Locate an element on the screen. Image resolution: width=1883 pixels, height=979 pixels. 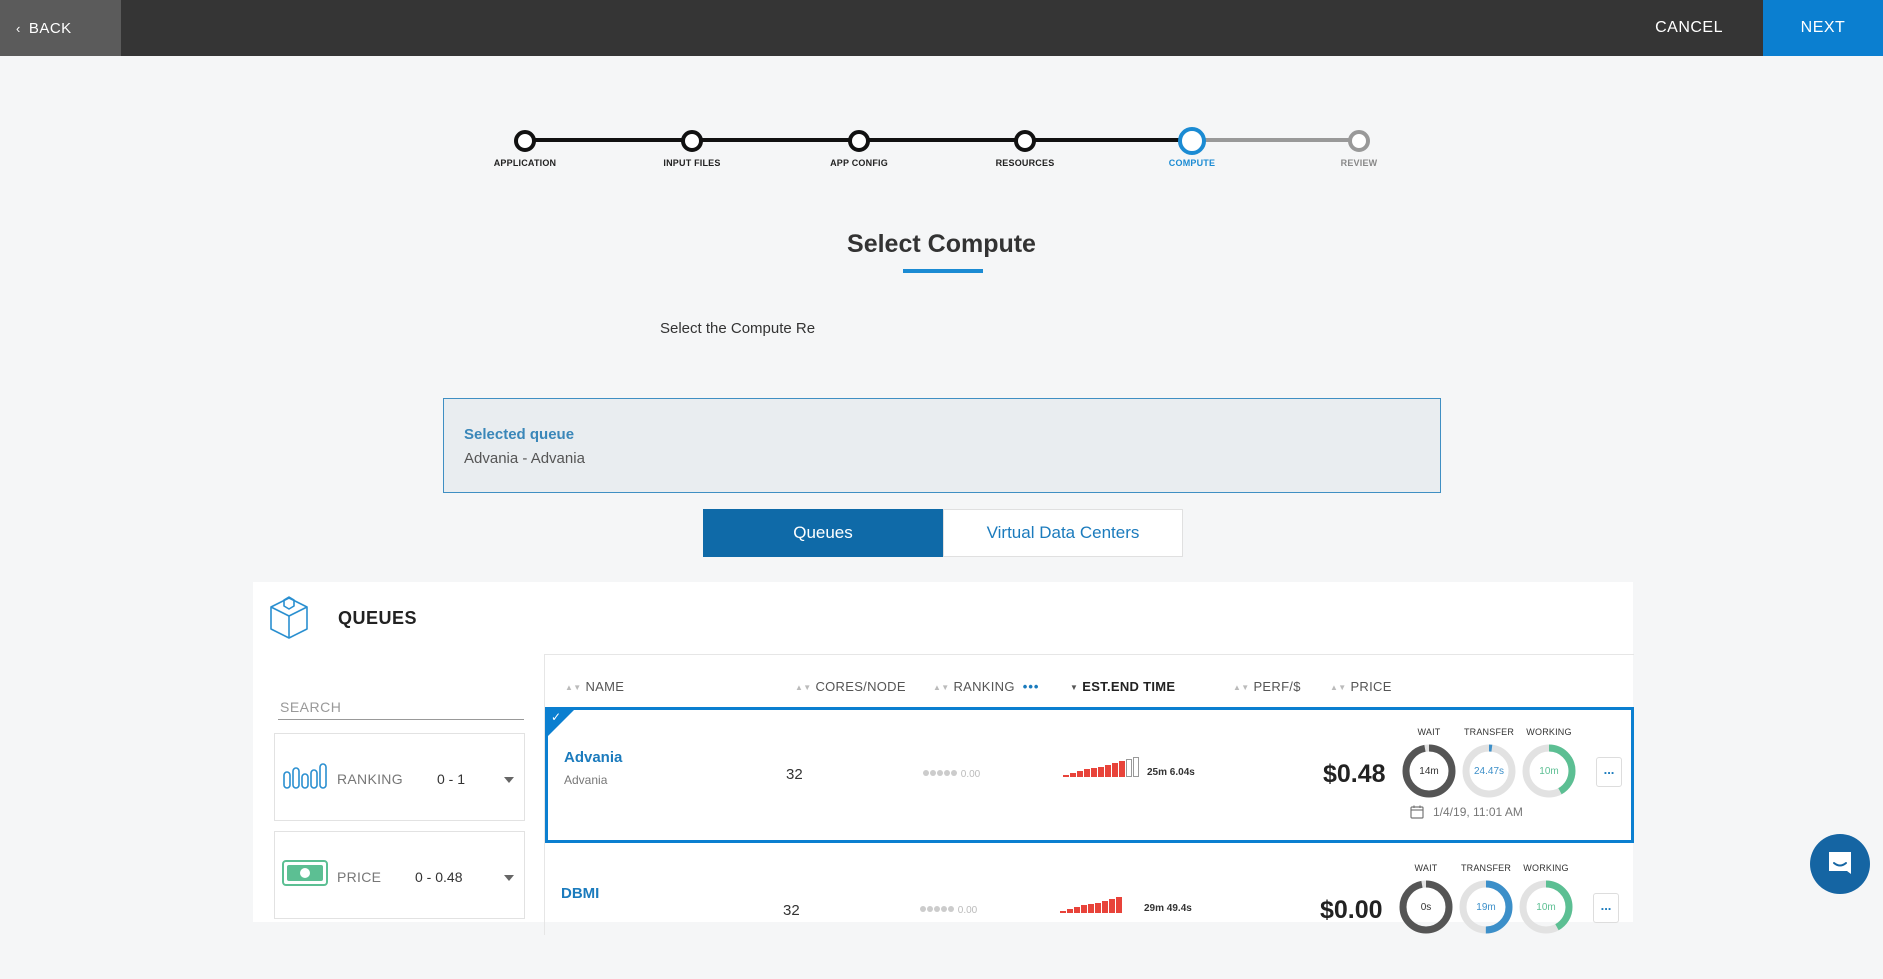
header-ranking: ▲▼ RANKING ••• is located at coordinates (986, 686).